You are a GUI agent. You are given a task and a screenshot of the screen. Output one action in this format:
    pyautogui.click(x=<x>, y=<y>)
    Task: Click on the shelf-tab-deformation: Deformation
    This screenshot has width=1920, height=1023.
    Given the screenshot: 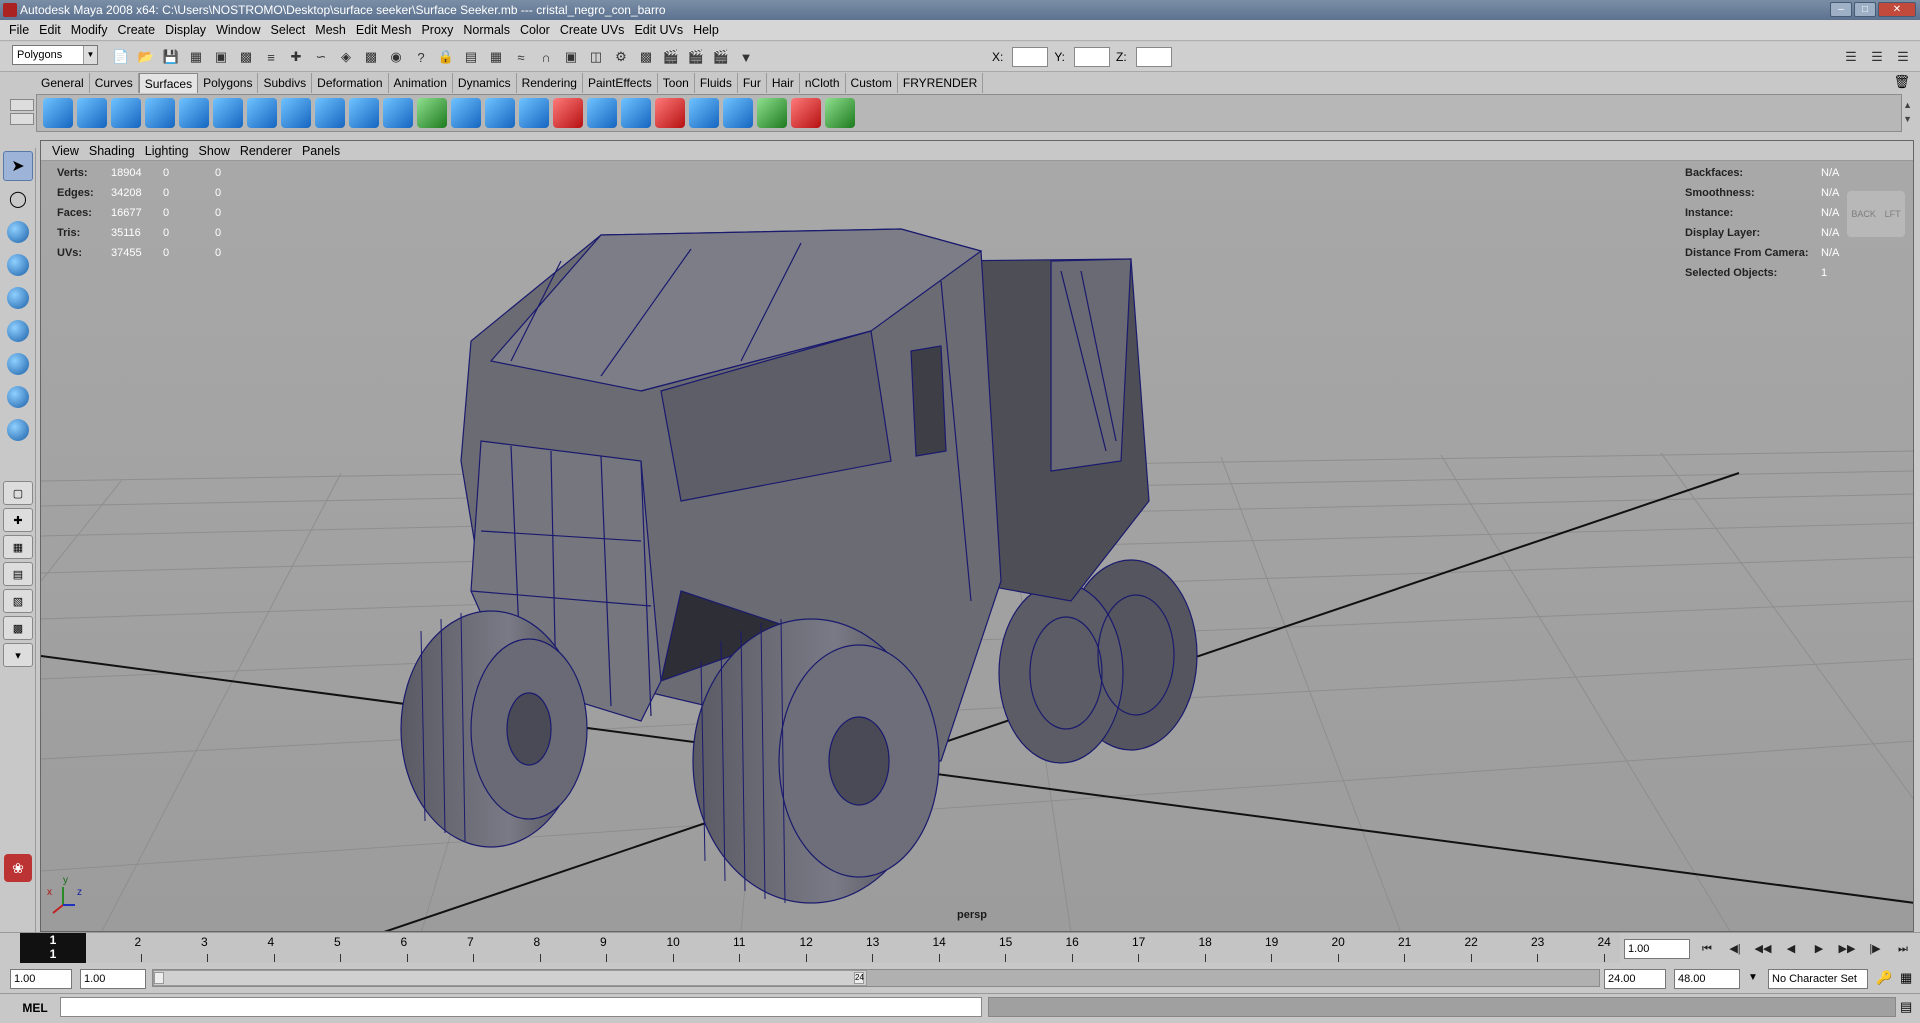 What is the action you would take?
    pyautogui.click(x=350, y=83)
    